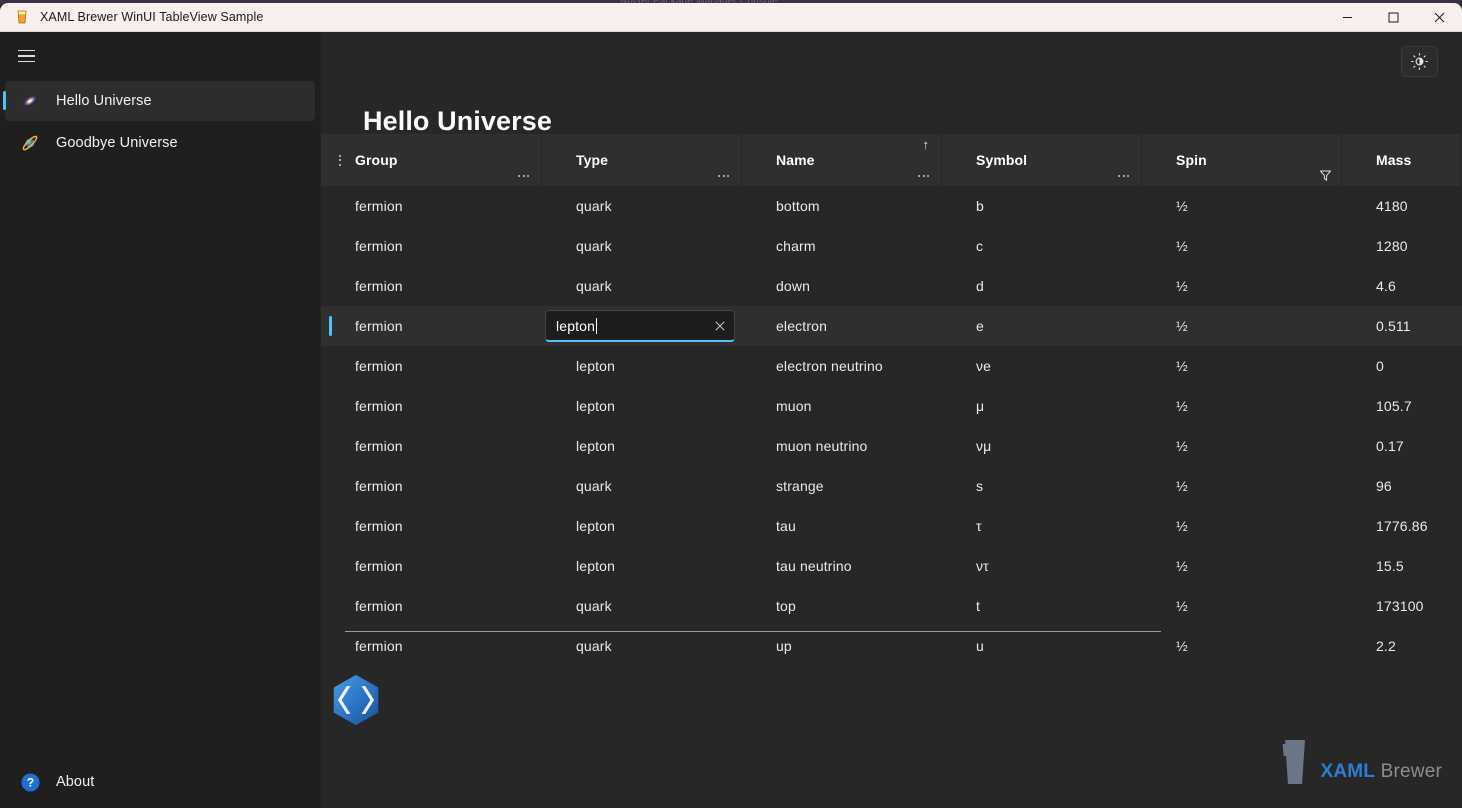 Image resolution: width=1462 pixels, height=808 pixels. I want to click on table-cell-name: down, so click(842, 286).